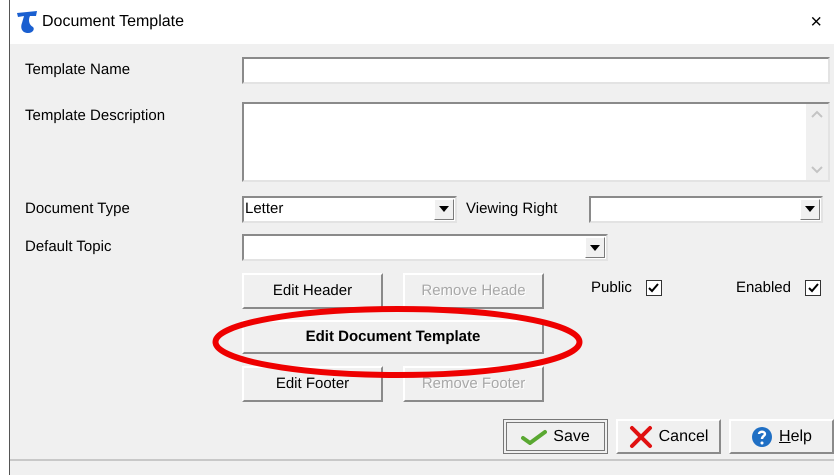 The image size is (834, 475). Describe the element at coordinates (264, 208) in the screenshot. I see `dropdown-value: Letter` at that location.